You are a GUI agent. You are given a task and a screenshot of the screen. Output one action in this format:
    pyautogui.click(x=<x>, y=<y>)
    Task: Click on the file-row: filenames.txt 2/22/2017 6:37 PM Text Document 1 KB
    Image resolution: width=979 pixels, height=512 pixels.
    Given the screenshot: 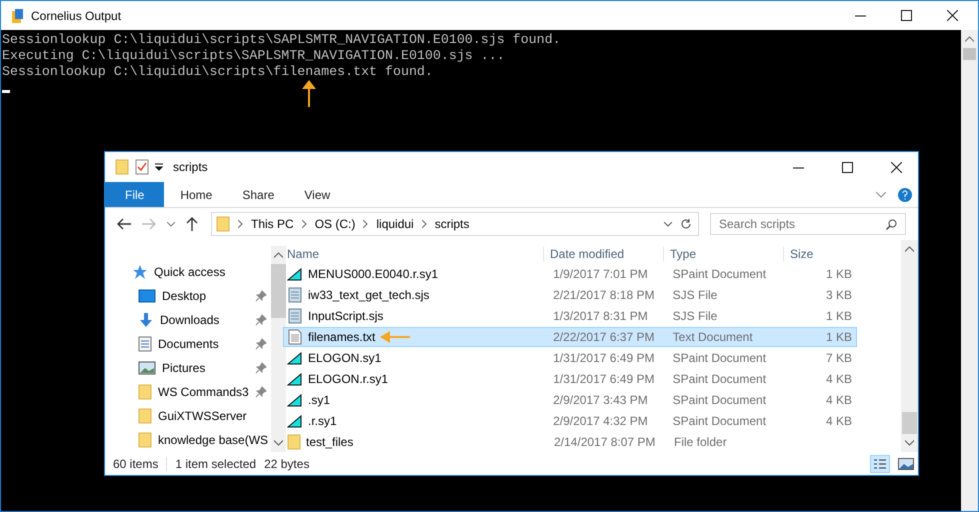 What is the action you would take?
    pyautogui.click(x=570, y=337)
    